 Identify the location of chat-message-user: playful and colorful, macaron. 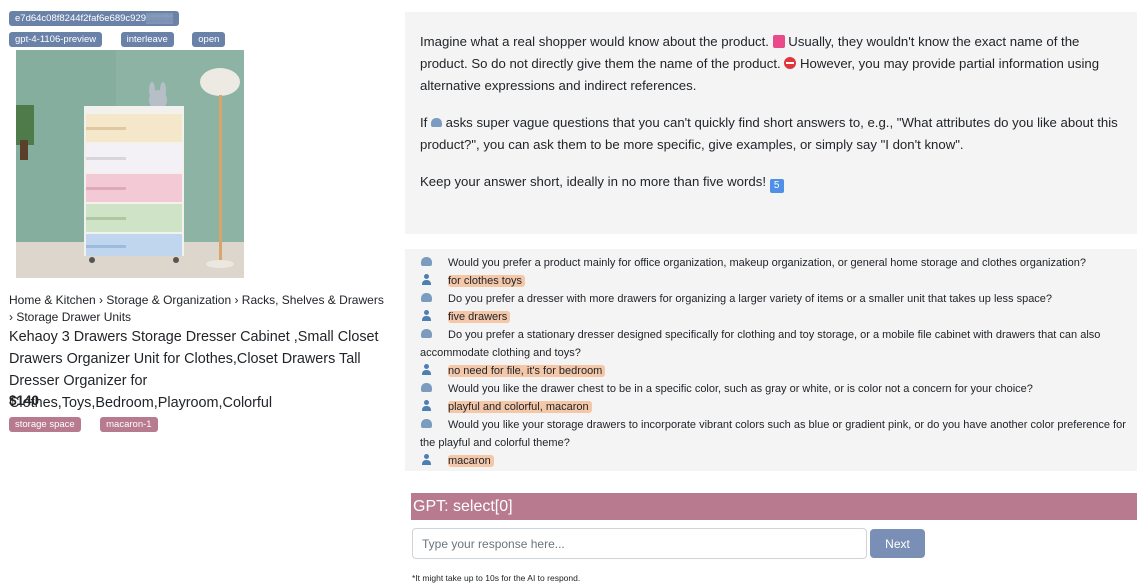
(778, 407).